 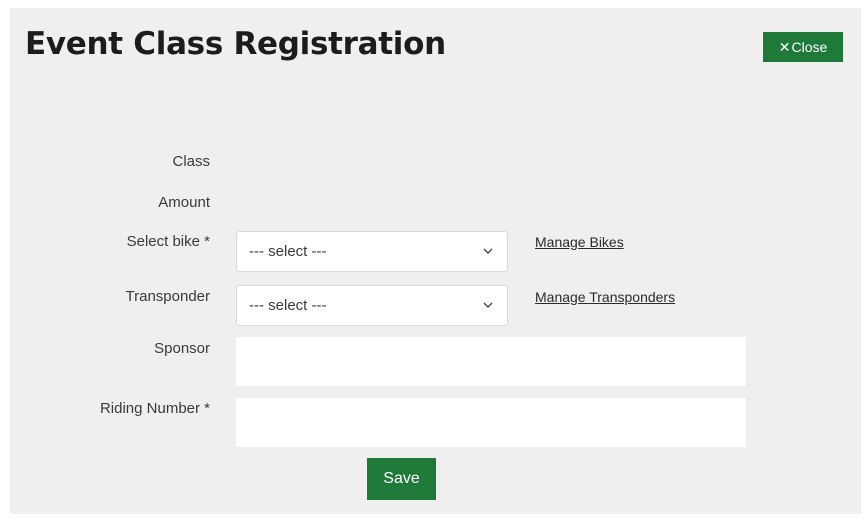 What do you see at coordinates (491, 361) in the screenshot?
I see `sponsor-input` at bounding box center [491, 361].